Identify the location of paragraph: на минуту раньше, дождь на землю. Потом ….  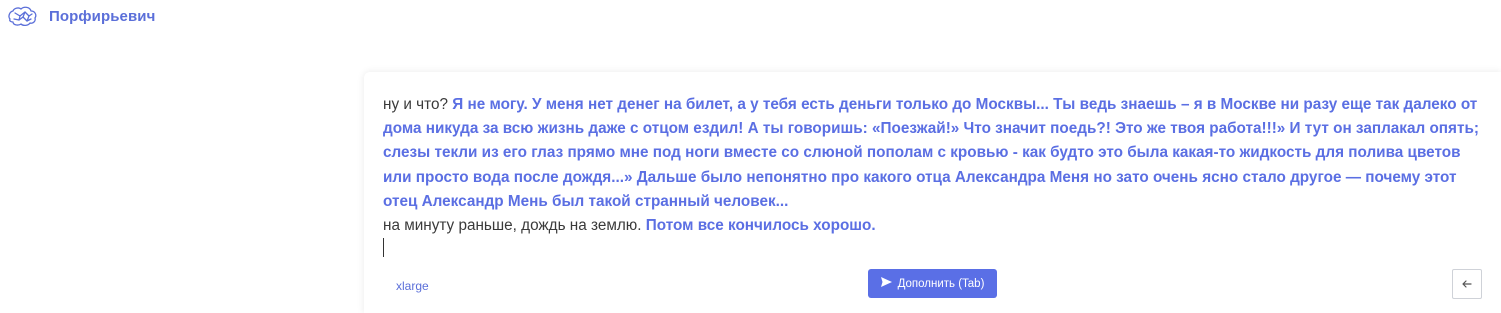
(933, 226).